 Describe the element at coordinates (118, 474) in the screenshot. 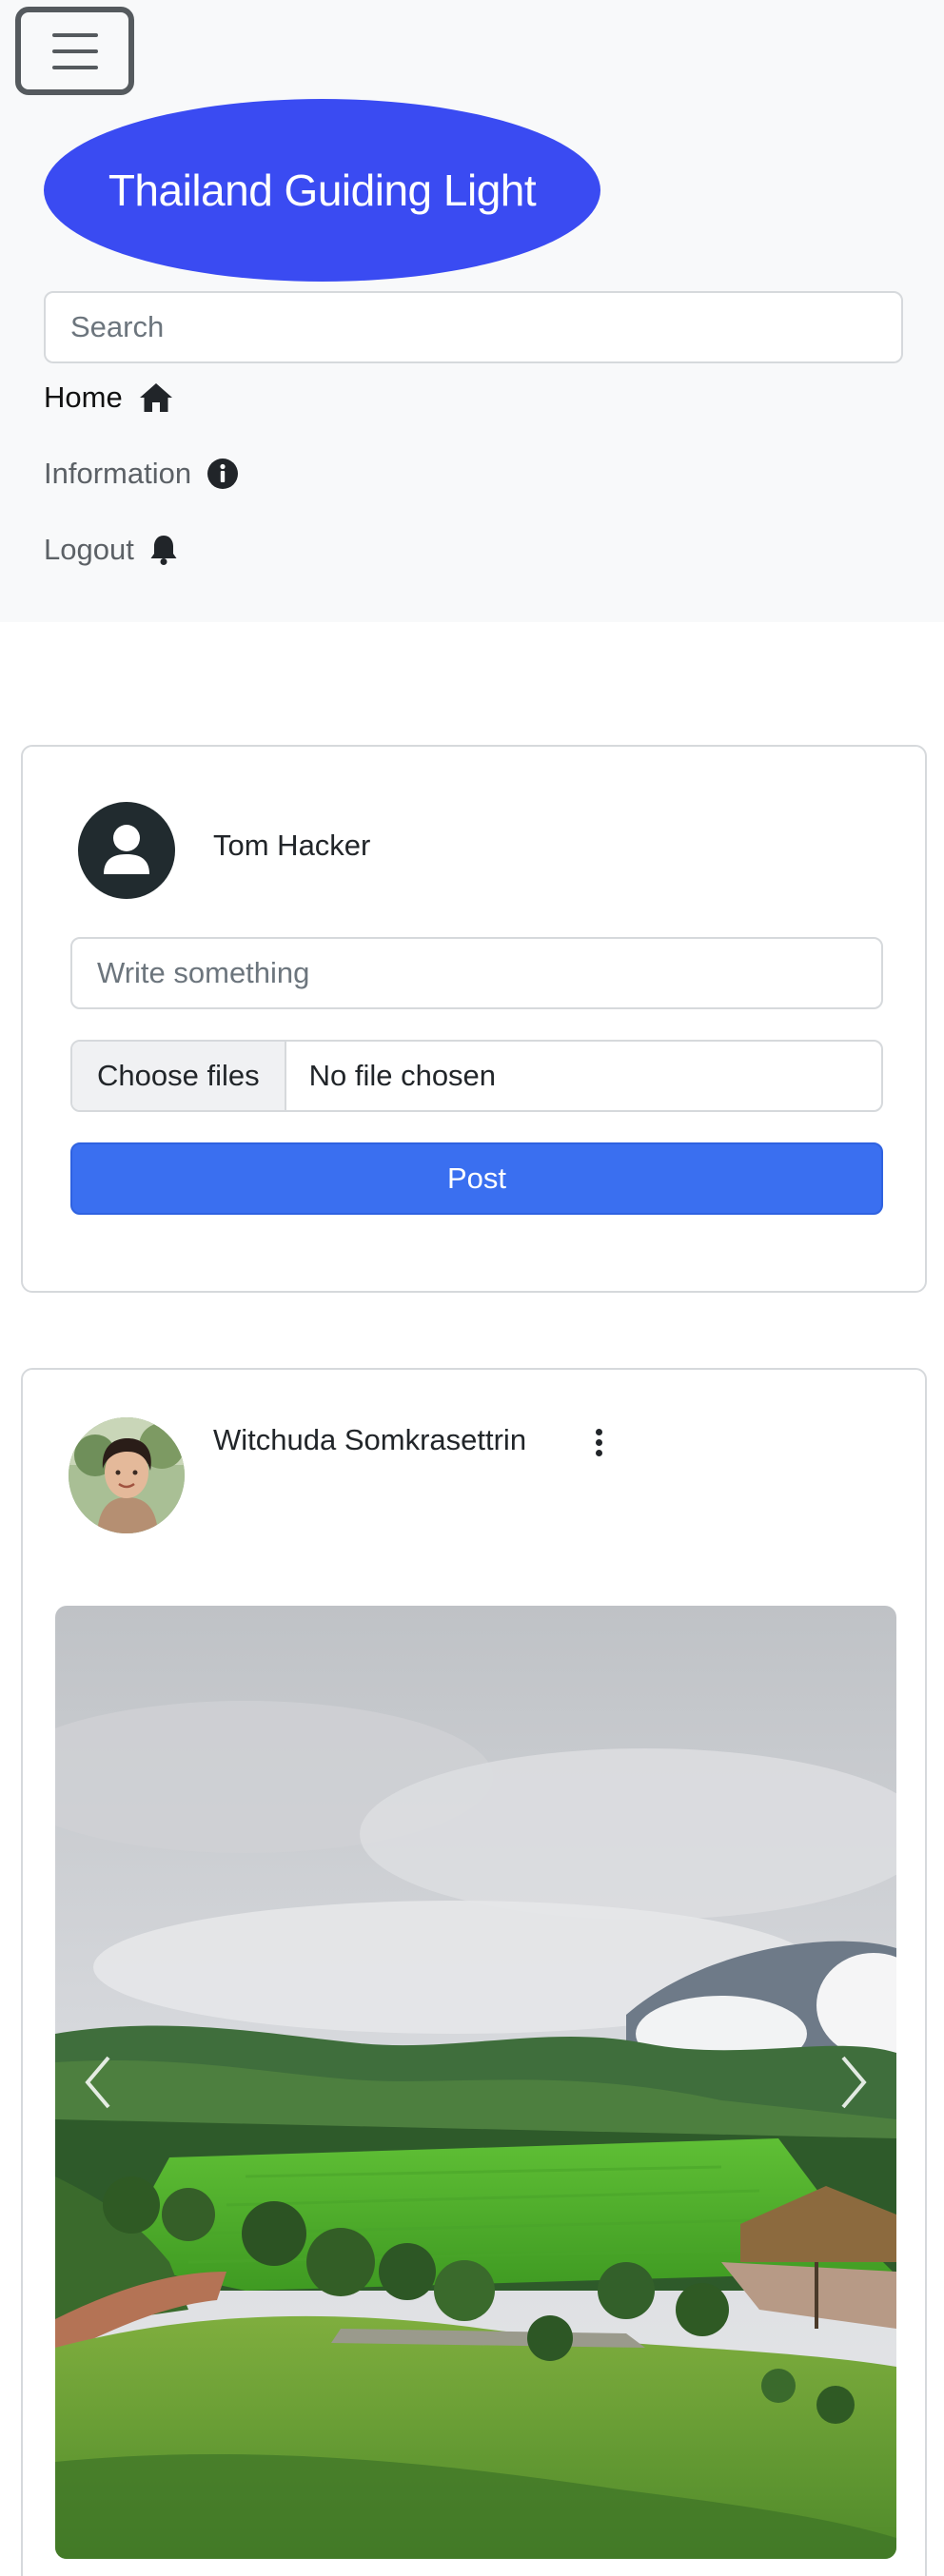

I see `nav-item-label: Information` at that location.